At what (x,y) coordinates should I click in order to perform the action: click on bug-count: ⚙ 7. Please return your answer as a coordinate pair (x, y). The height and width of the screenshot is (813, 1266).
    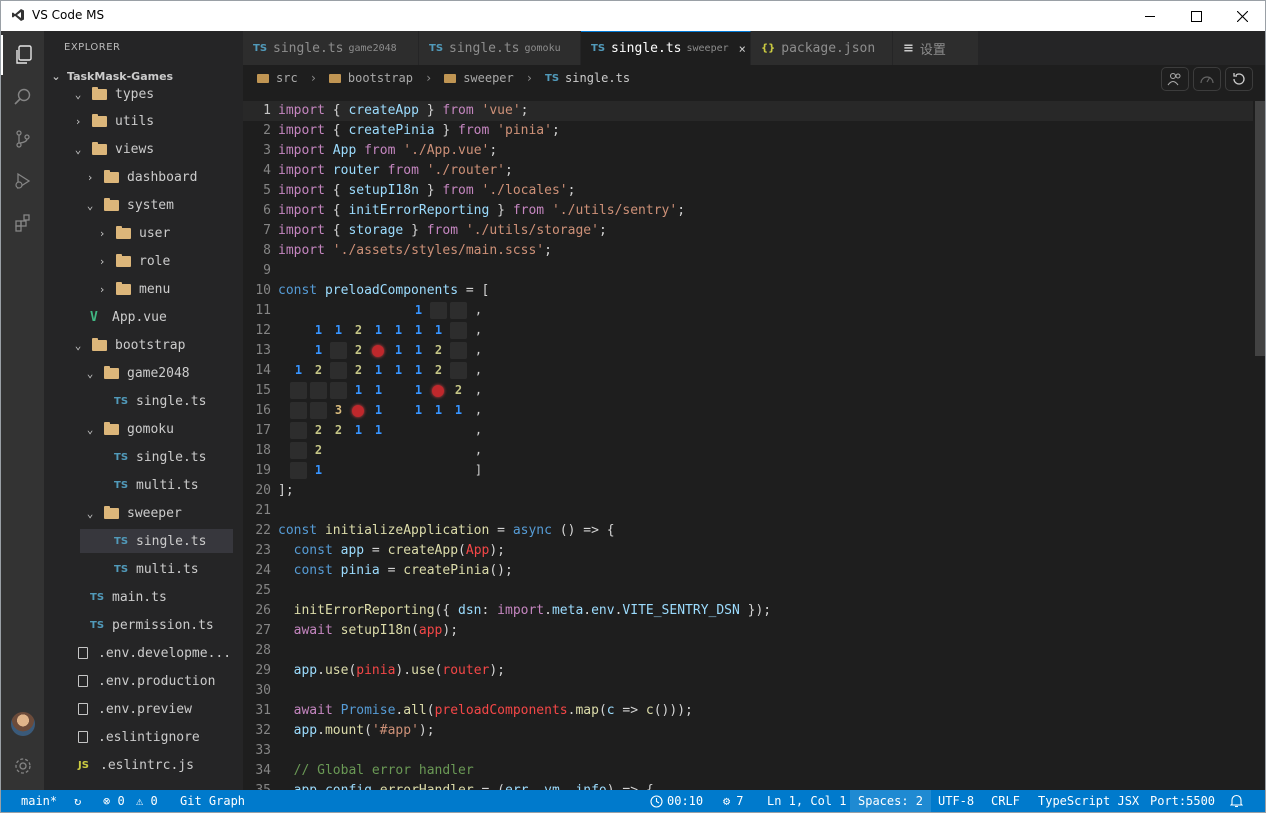
    Looking at the image, I should click on (733, 801).